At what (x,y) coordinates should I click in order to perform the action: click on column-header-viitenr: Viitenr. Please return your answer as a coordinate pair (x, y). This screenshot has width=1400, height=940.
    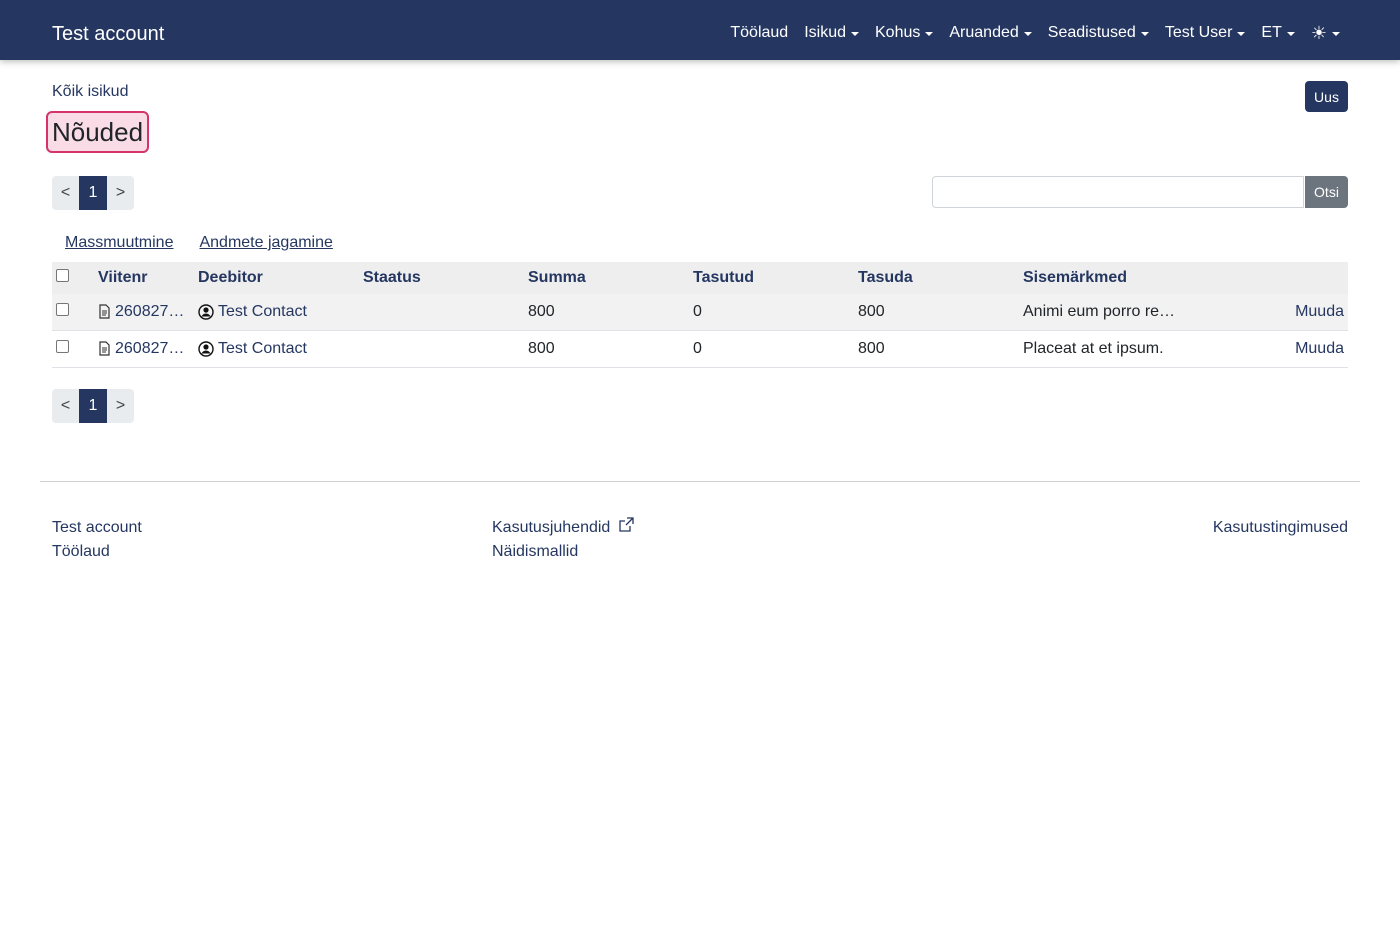
    Looking at the image, I should click on (148, 278).